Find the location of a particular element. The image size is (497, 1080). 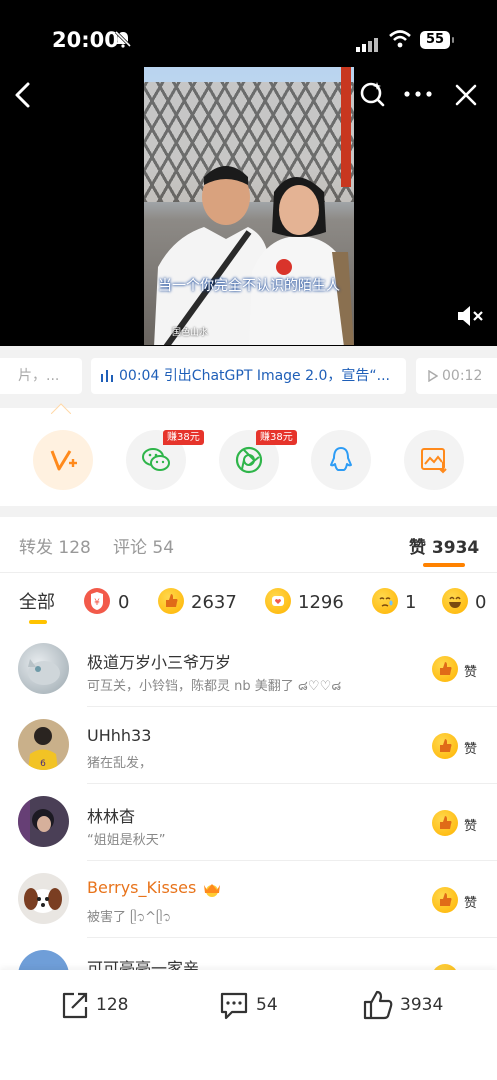

search-icon is located at coordinates (372, 94).